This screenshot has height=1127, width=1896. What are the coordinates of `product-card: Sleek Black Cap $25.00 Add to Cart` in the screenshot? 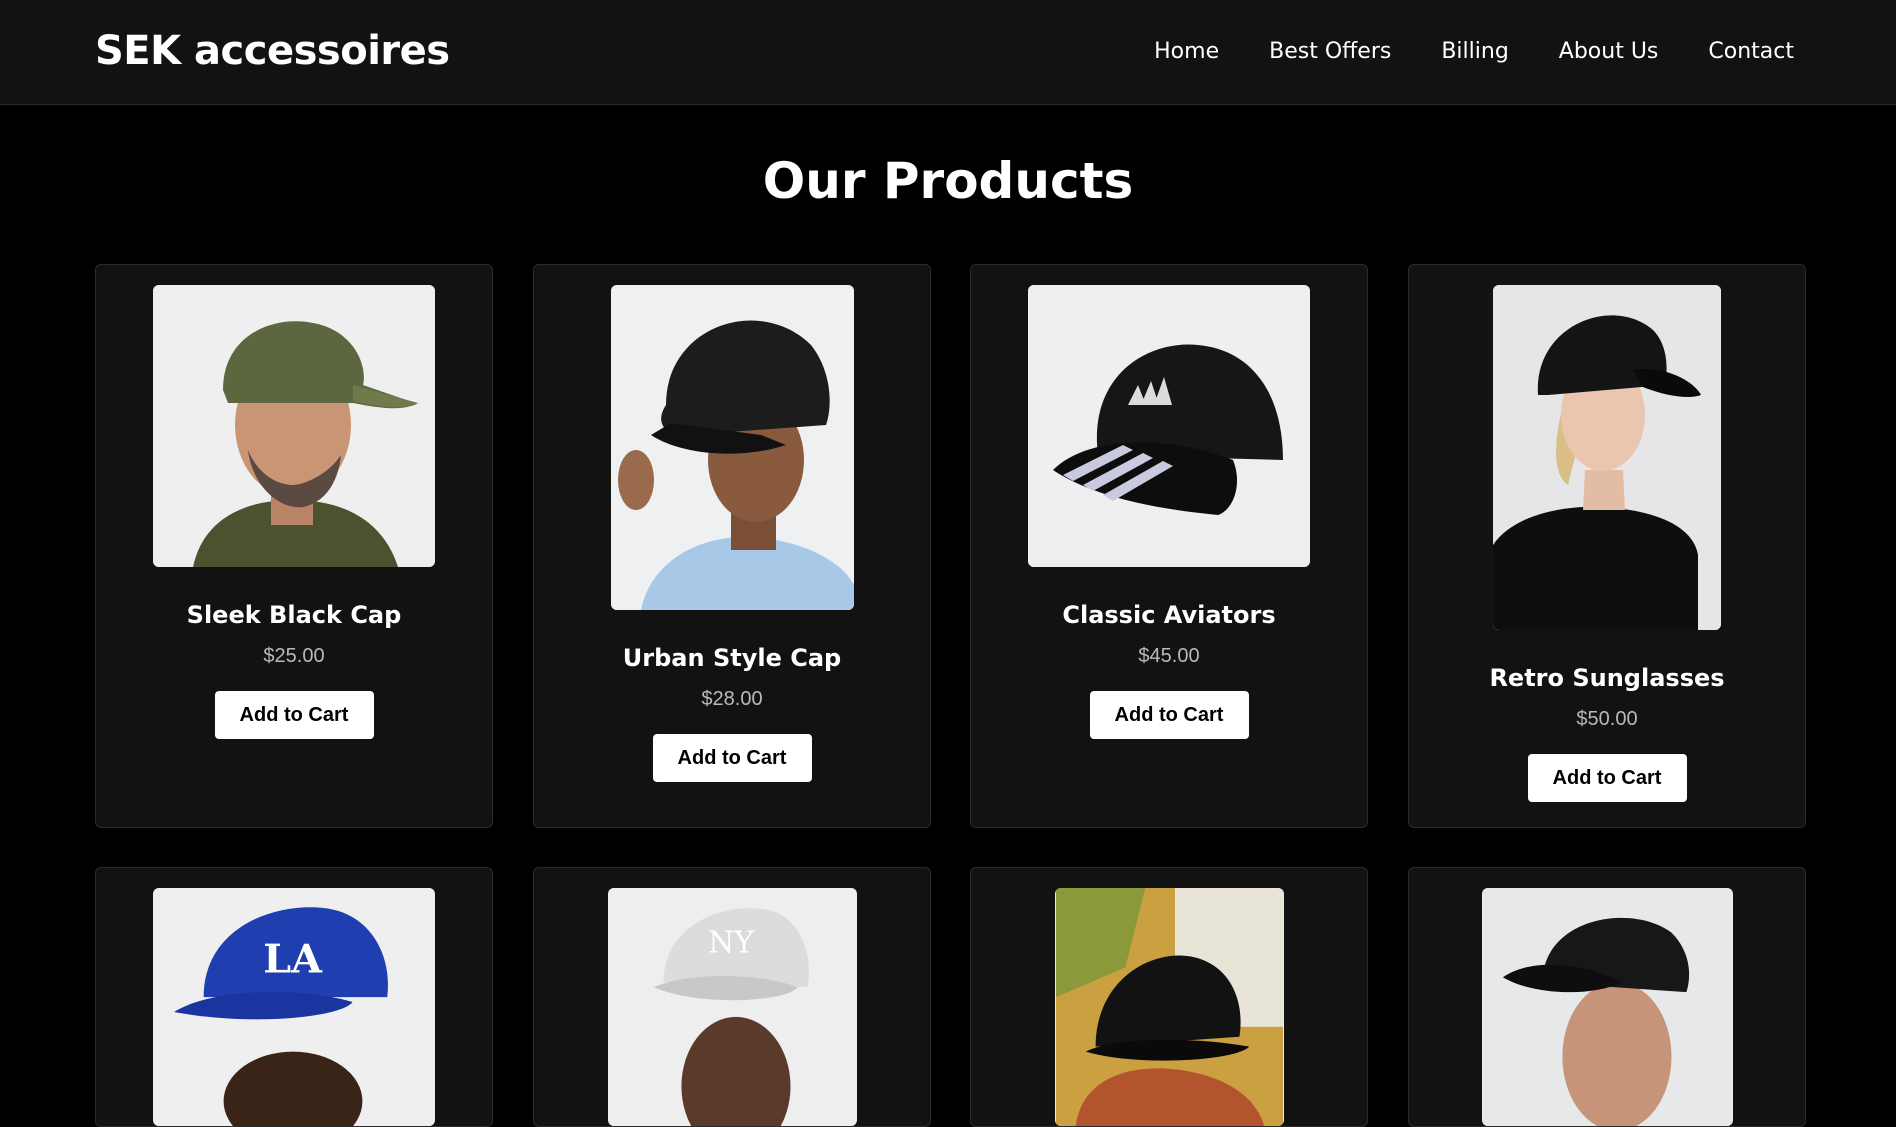 It's located at (294, 546).